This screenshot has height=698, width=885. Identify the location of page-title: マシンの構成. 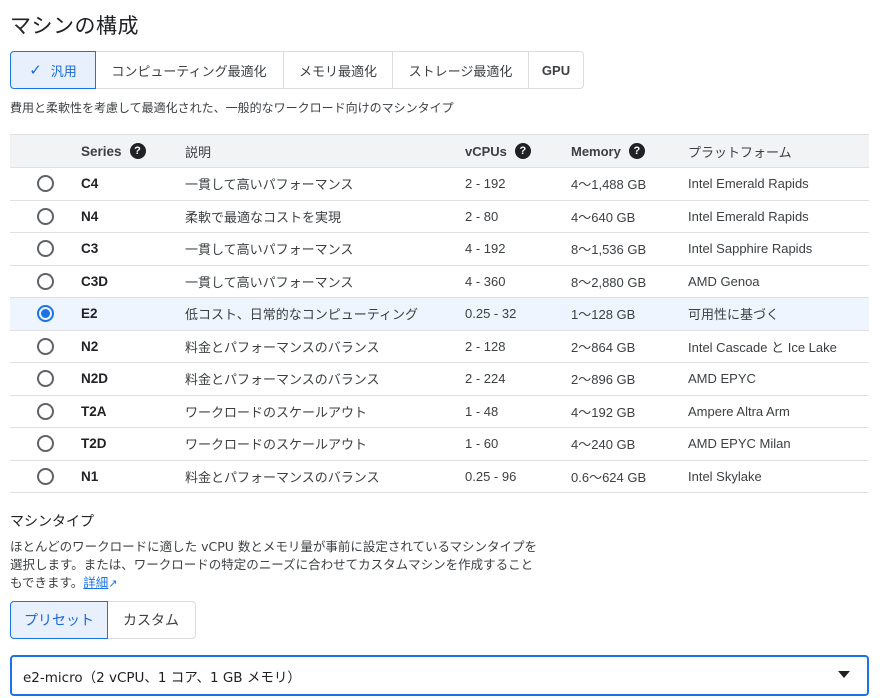
(74, 26).